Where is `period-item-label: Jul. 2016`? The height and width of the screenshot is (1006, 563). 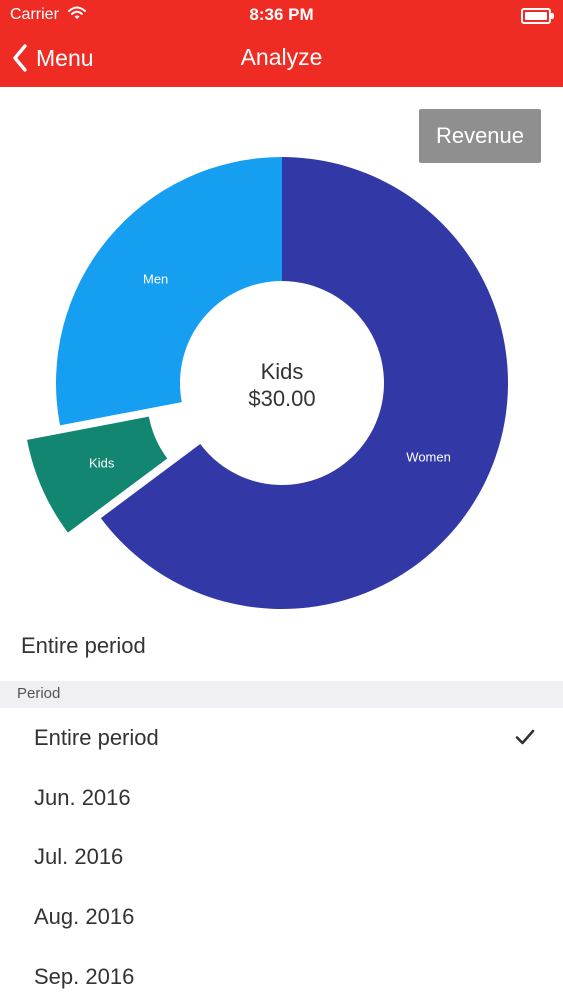
period-item-label: Jul. 2016 is located at coordinates (79, 857).